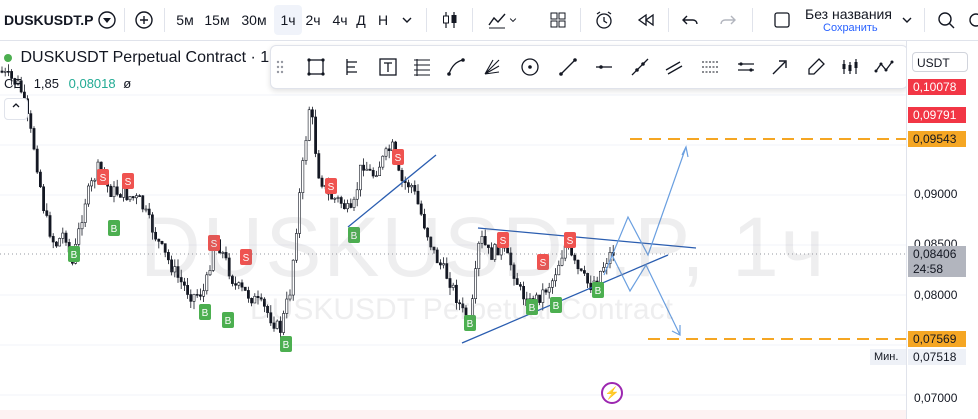 The height and width of the screenshot is (419, 978). Describe the element at coordinates (316, 67) in the screenshot. I see `rectangle-tool-icon` at that location.